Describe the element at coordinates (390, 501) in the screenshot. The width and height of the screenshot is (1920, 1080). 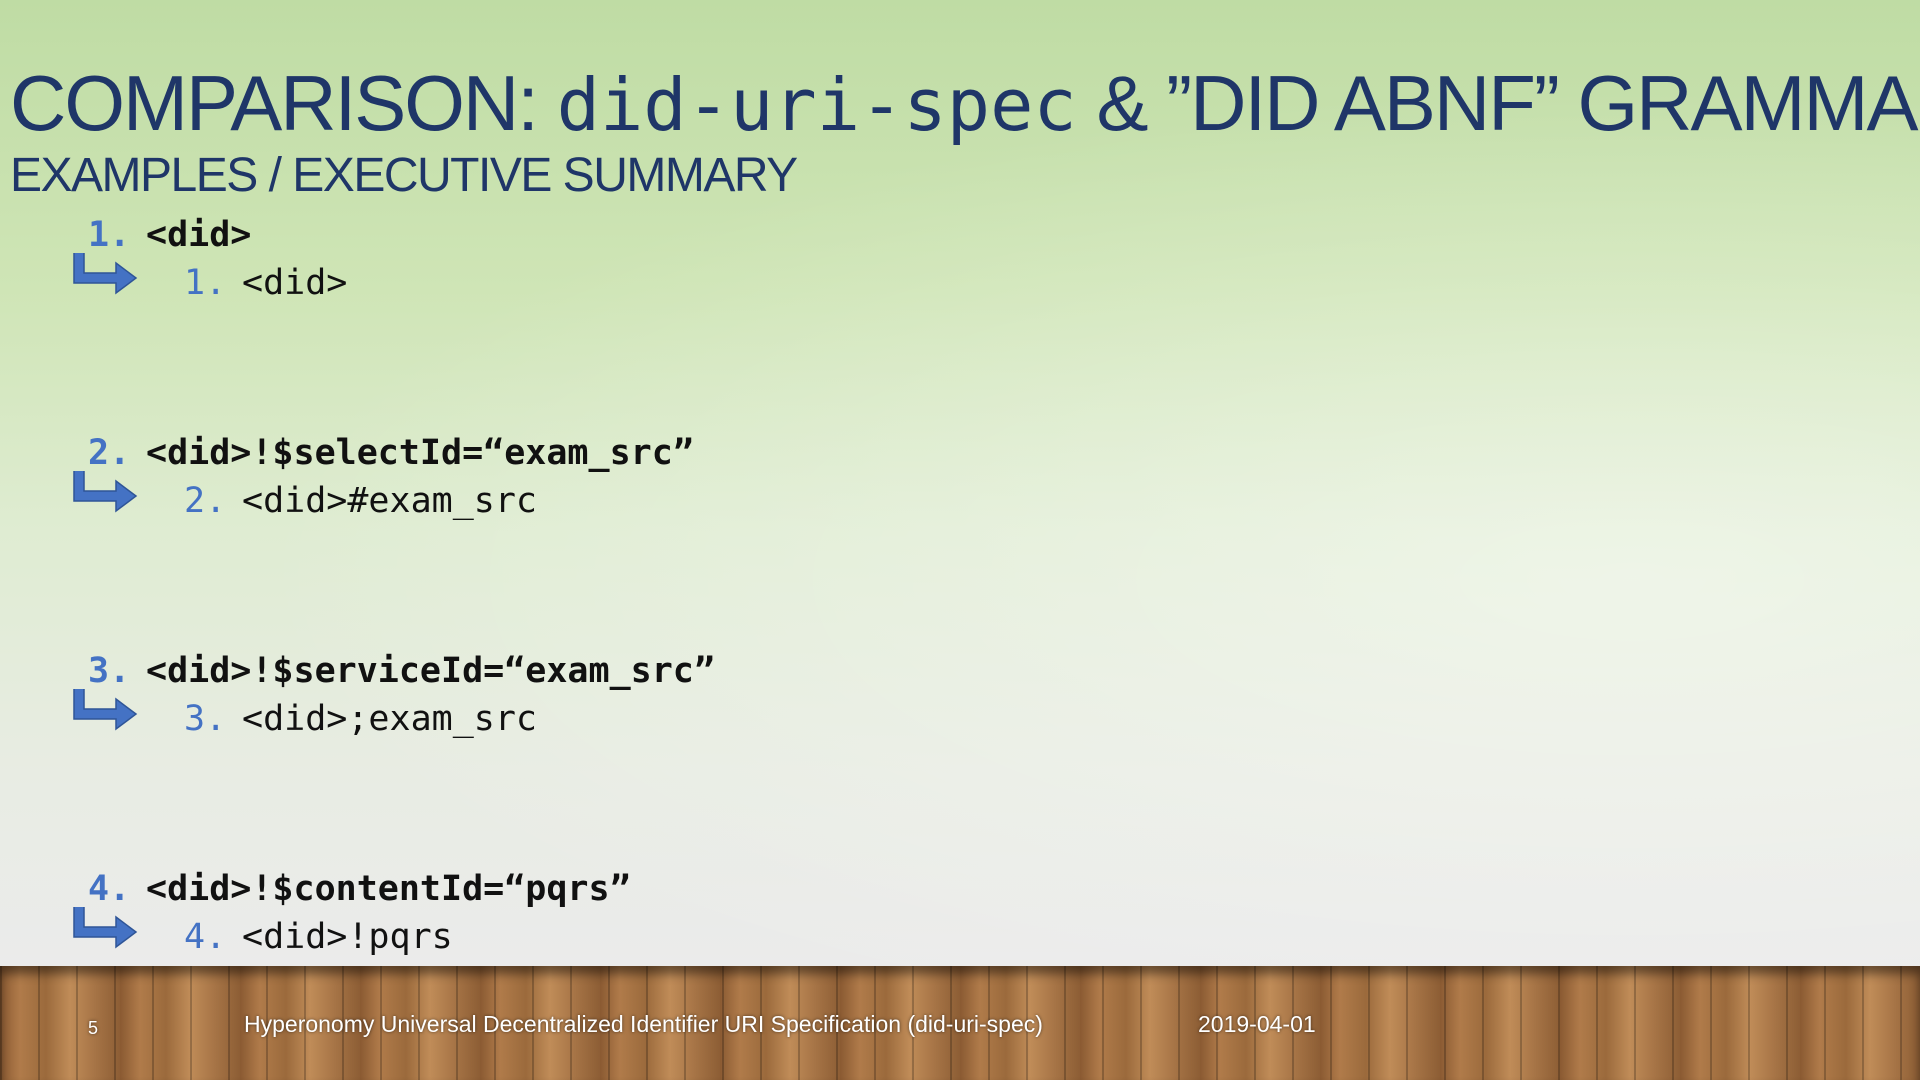
I see `example-2-result-code: <did>#exam_src` at that location.